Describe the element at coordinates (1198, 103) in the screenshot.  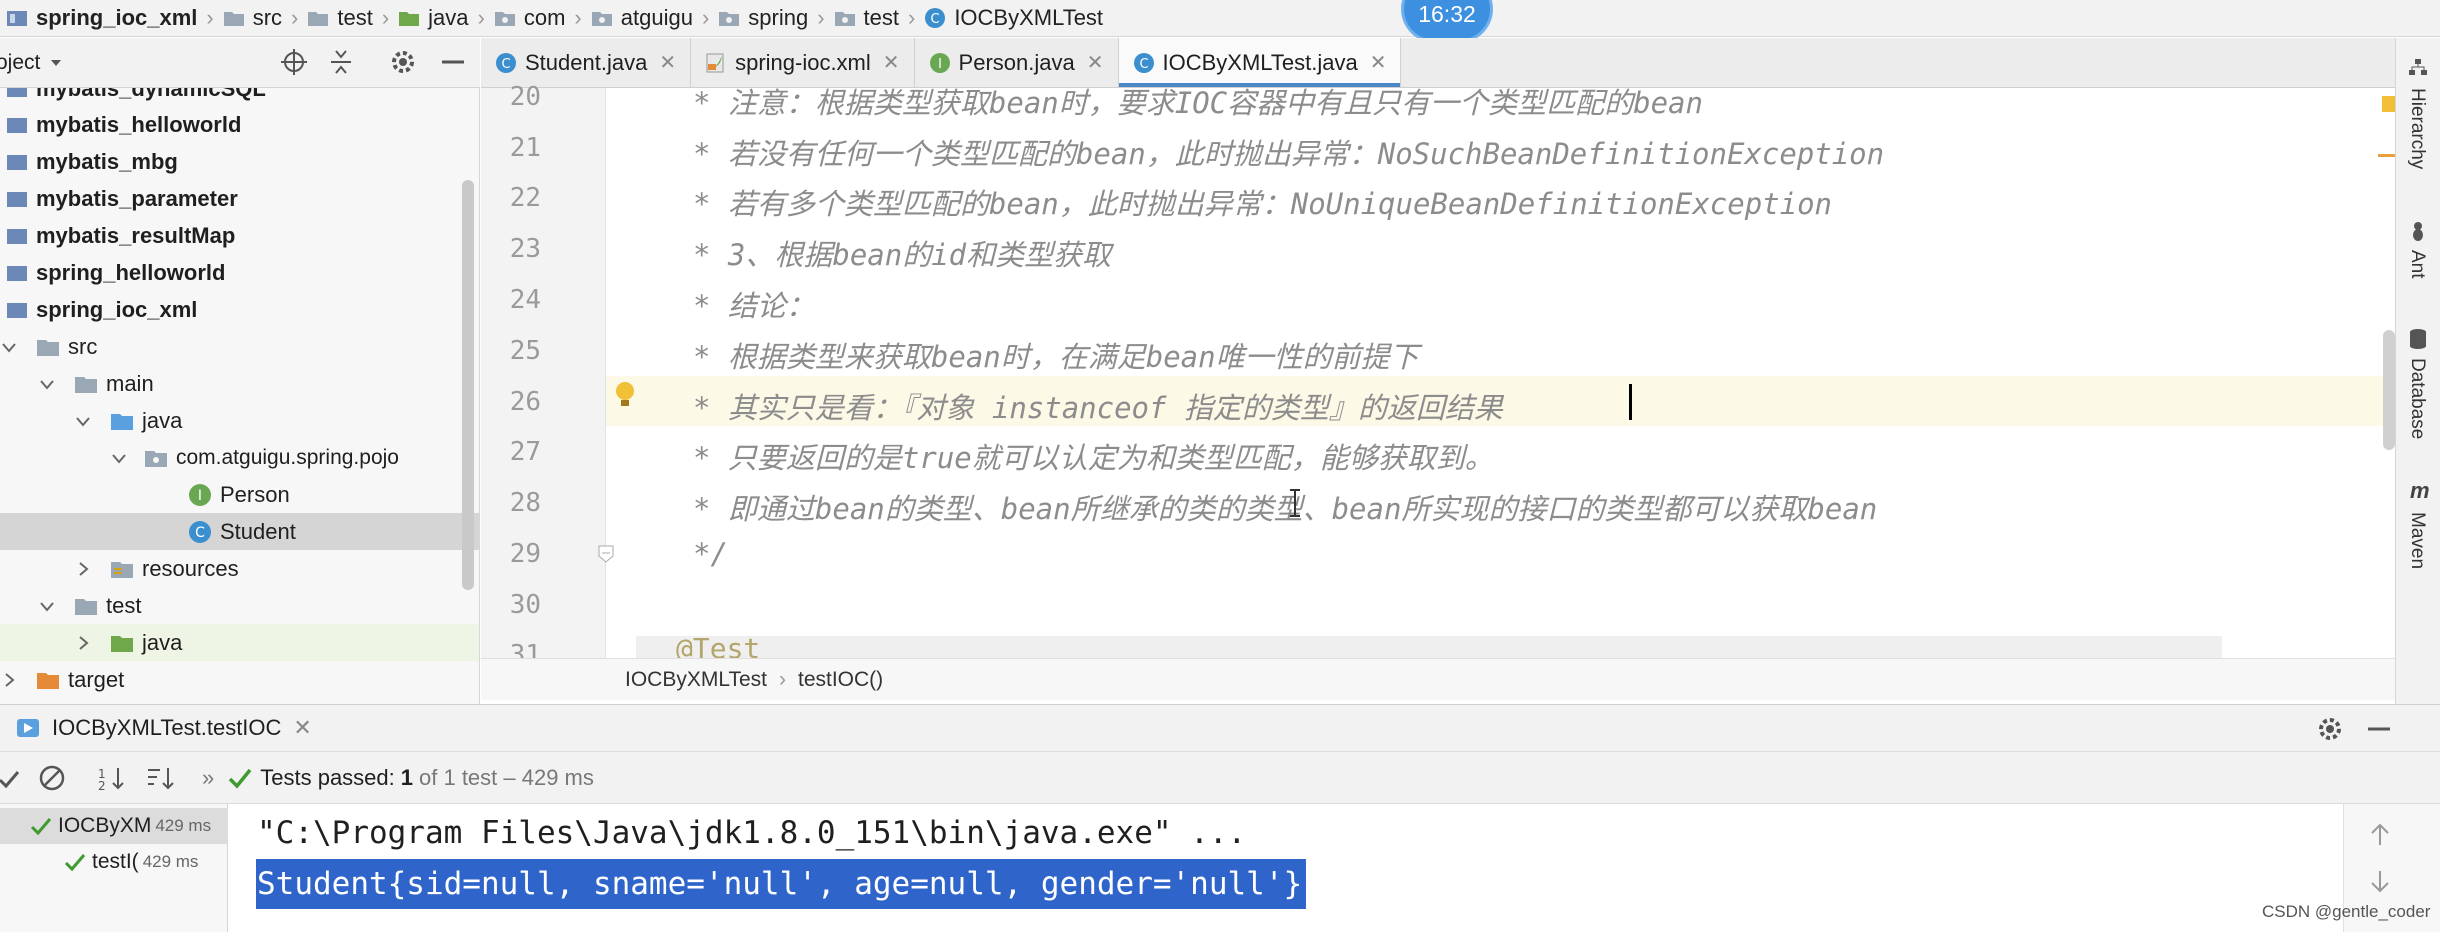
I see `code-line: * 注意：根据类型获取bean时，要求IOC容器中有且只有一个类型匹配的bean` at that location.